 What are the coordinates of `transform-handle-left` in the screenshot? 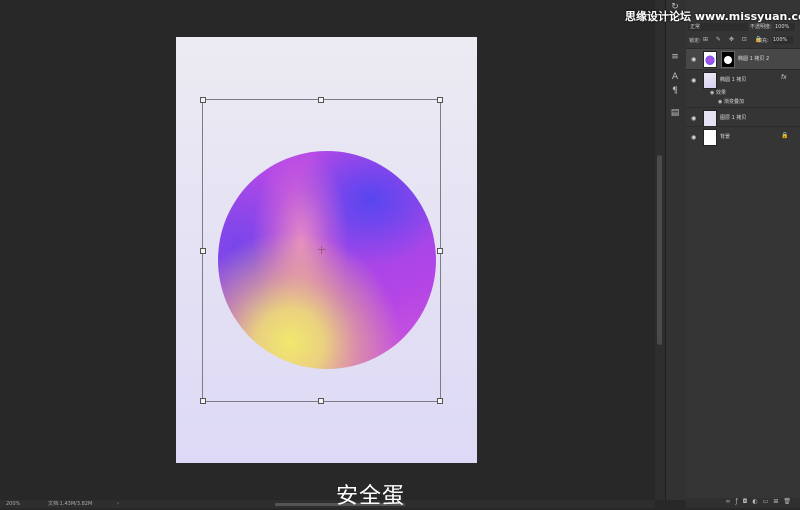 It's located at (203, 251).